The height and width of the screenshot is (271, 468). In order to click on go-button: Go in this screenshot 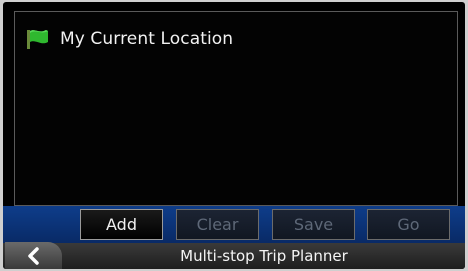, I will do `click(408, 224)`.